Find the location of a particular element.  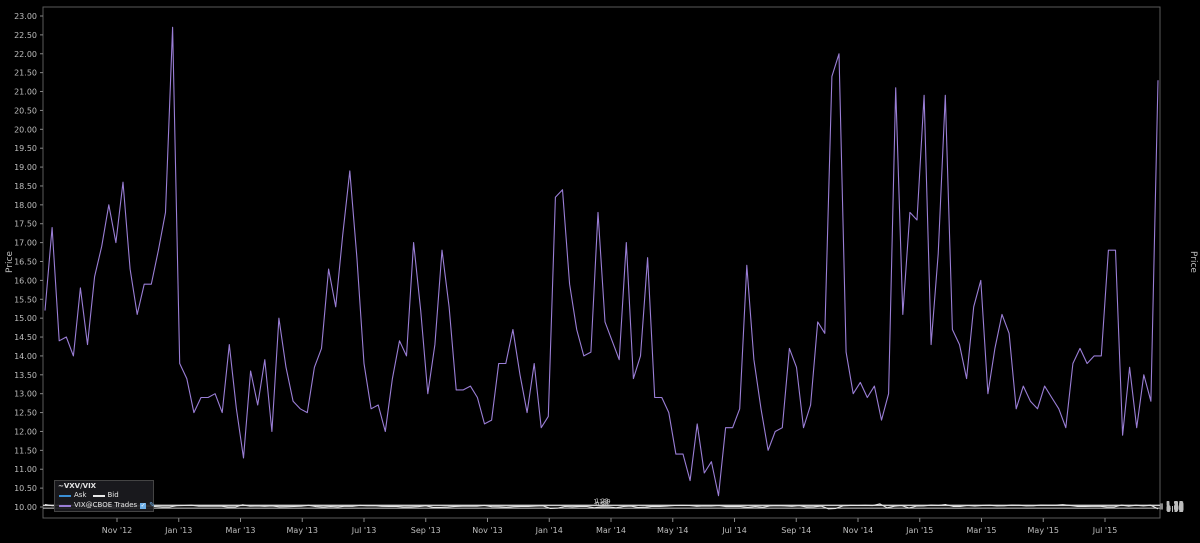

x-tick-label: Jan '13 is located at coordinates (178, 530).